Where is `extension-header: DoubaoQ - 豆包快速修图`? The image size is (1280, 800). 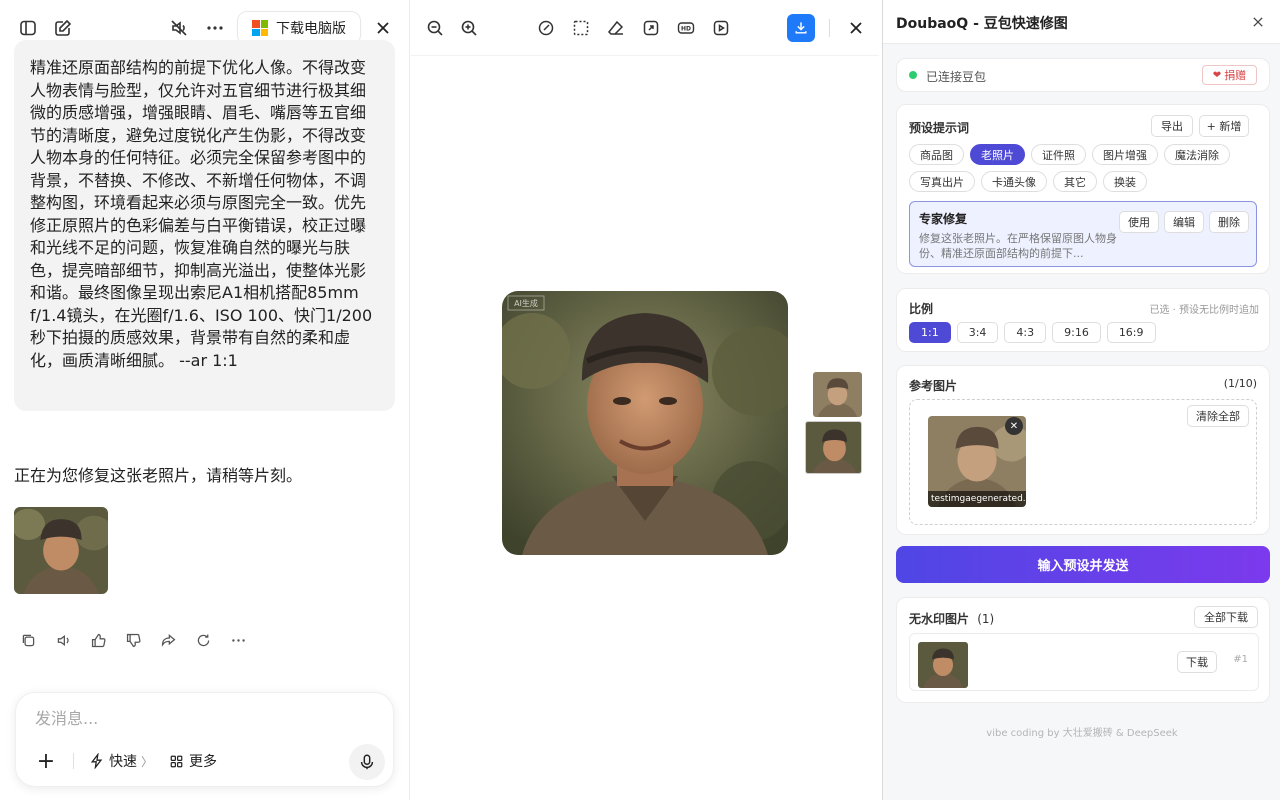 extension-header: DoubaoQ - 豆包快速修图 is located at coordinates (1081, 22).